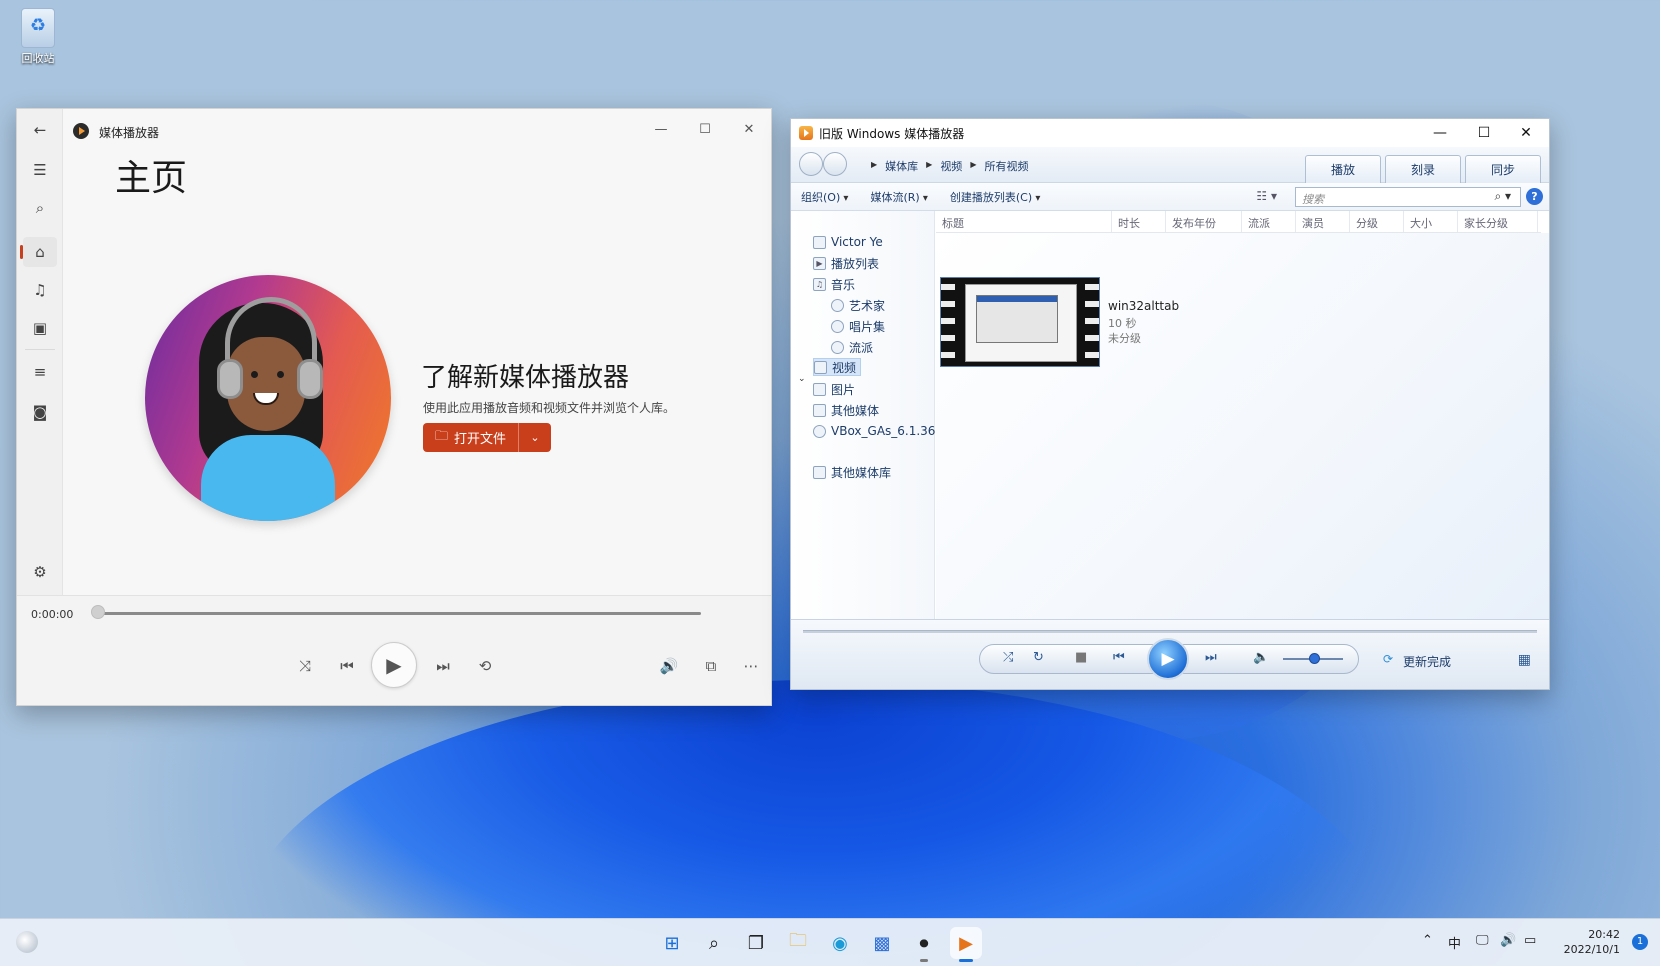 This screenshot has width=1660, height=966. Describe the element at coordinates (802, 379) in the screenshot. I see `chevron-down-icon: ⌄` at that location.